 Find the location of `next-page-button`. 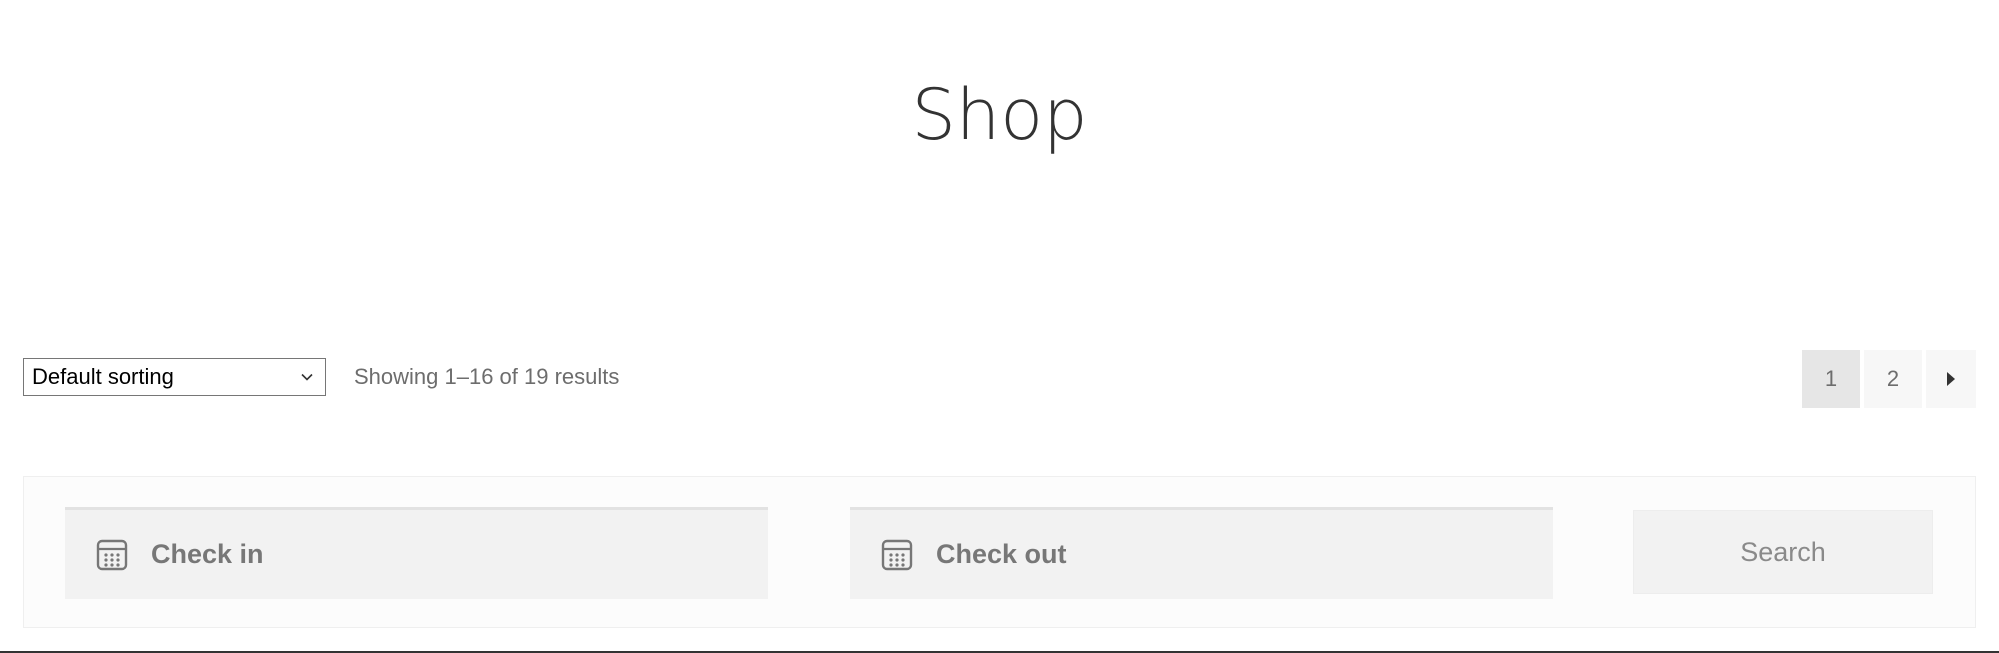

next-page-button is located at coordinates (1951, 379).